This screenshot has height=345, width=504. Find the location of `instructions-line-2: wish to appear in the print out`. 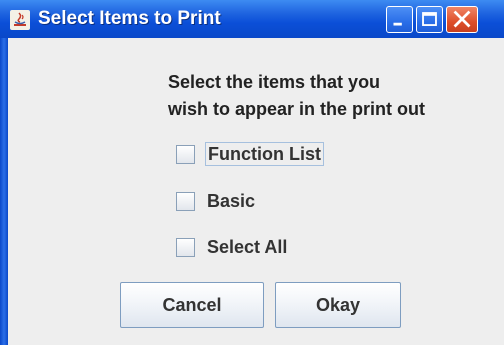

instructions-line-2: wish to appear in the print out is located at coordinates (297, 109).